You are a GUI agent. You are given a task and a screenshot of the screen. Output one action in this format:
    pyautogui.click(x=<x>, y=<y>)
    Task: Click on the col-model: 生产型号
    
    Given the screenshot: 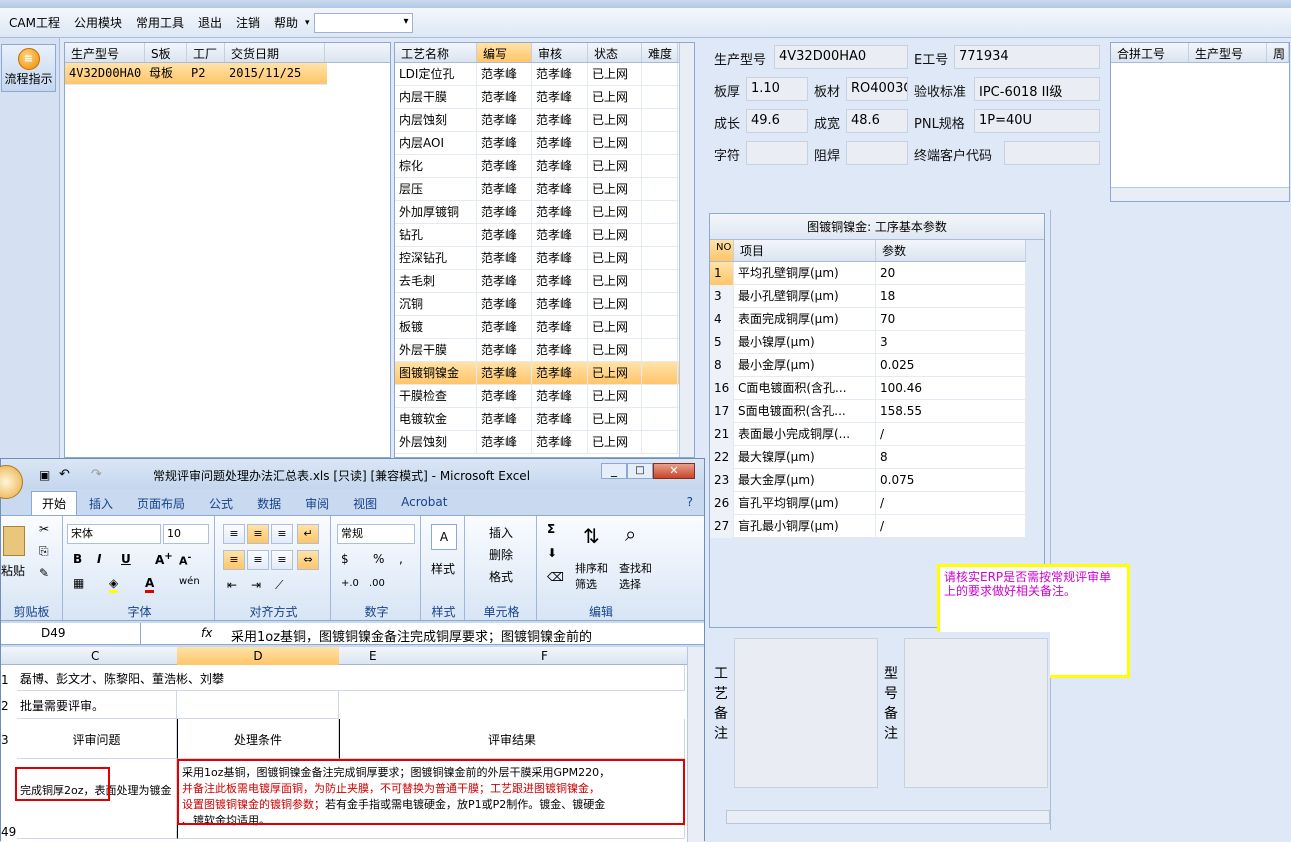 What is the action you would take?
    pyautogui.click(x=105, y=52)
    